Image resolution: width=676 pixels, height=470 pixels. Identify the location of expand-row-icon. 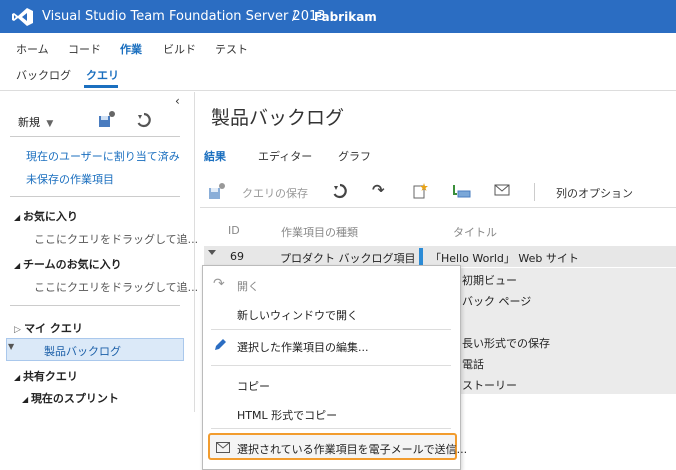
(212, 252).